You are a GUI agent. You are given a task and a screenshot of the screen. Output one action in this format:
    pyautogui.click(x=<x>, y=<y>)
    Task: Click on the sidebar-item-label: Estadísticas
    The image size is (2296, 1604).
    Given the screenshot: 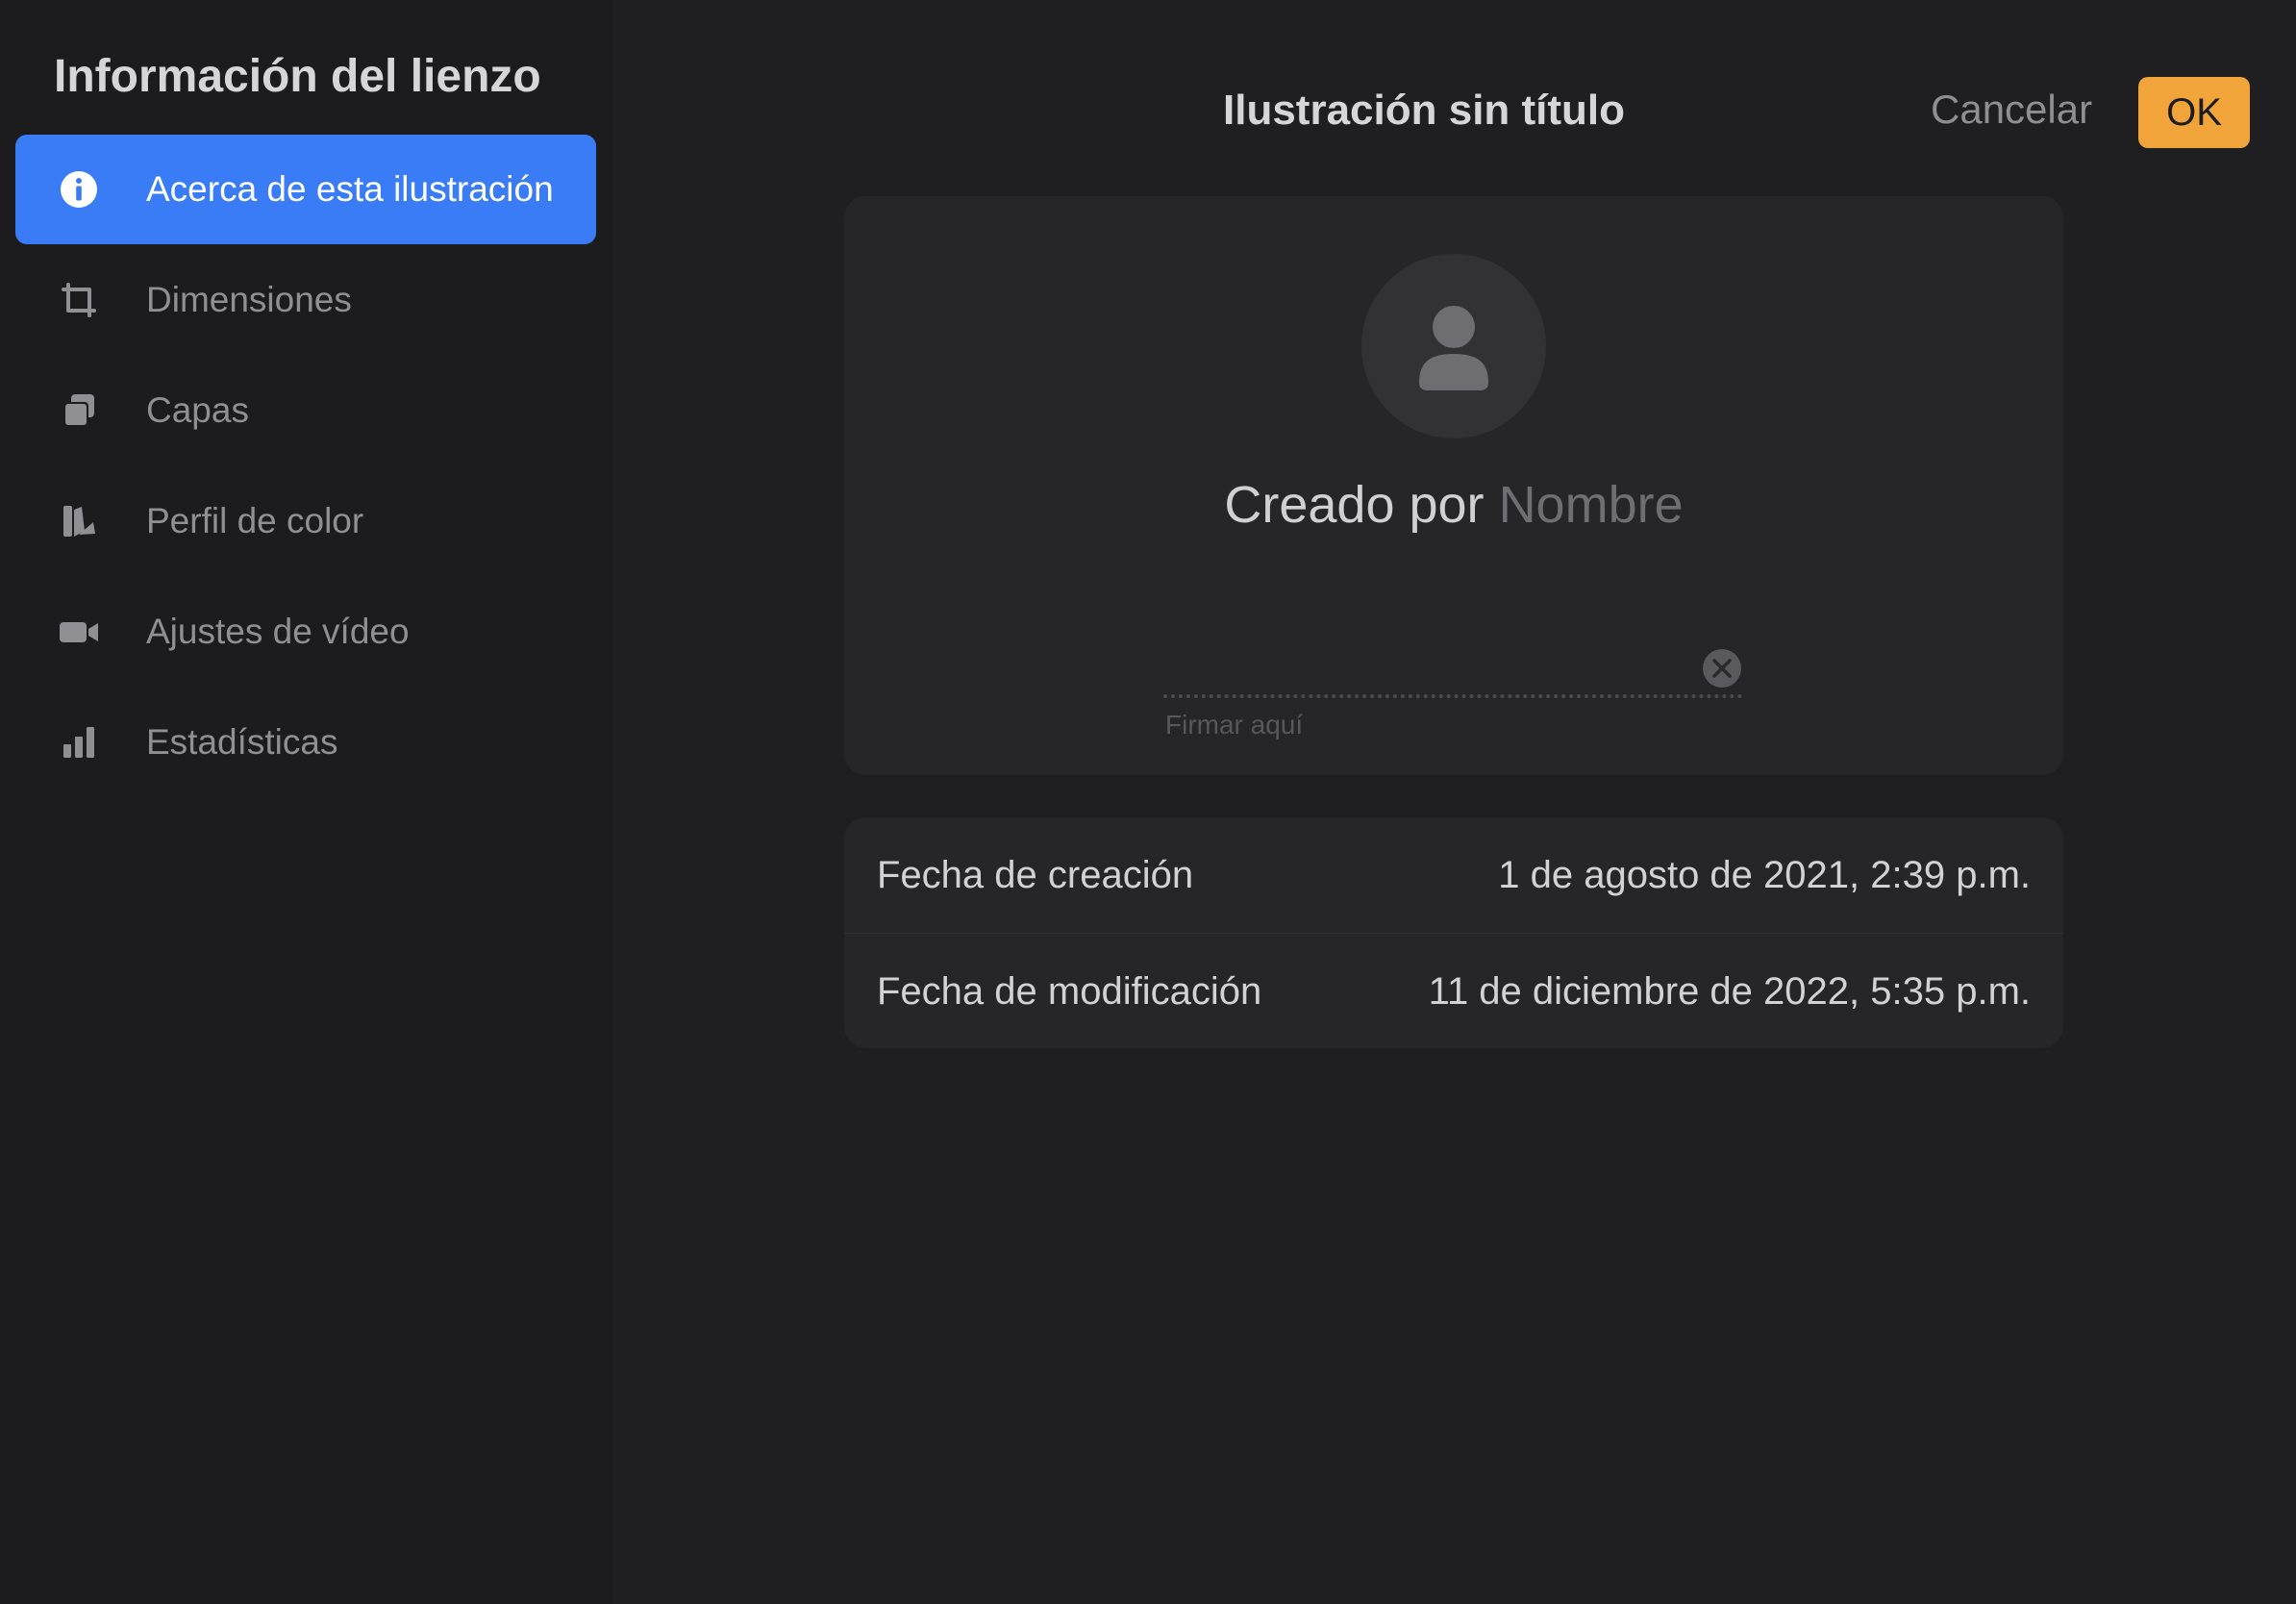 What is the action you would take?
    pyautogui.click(x=242, y=742)
    